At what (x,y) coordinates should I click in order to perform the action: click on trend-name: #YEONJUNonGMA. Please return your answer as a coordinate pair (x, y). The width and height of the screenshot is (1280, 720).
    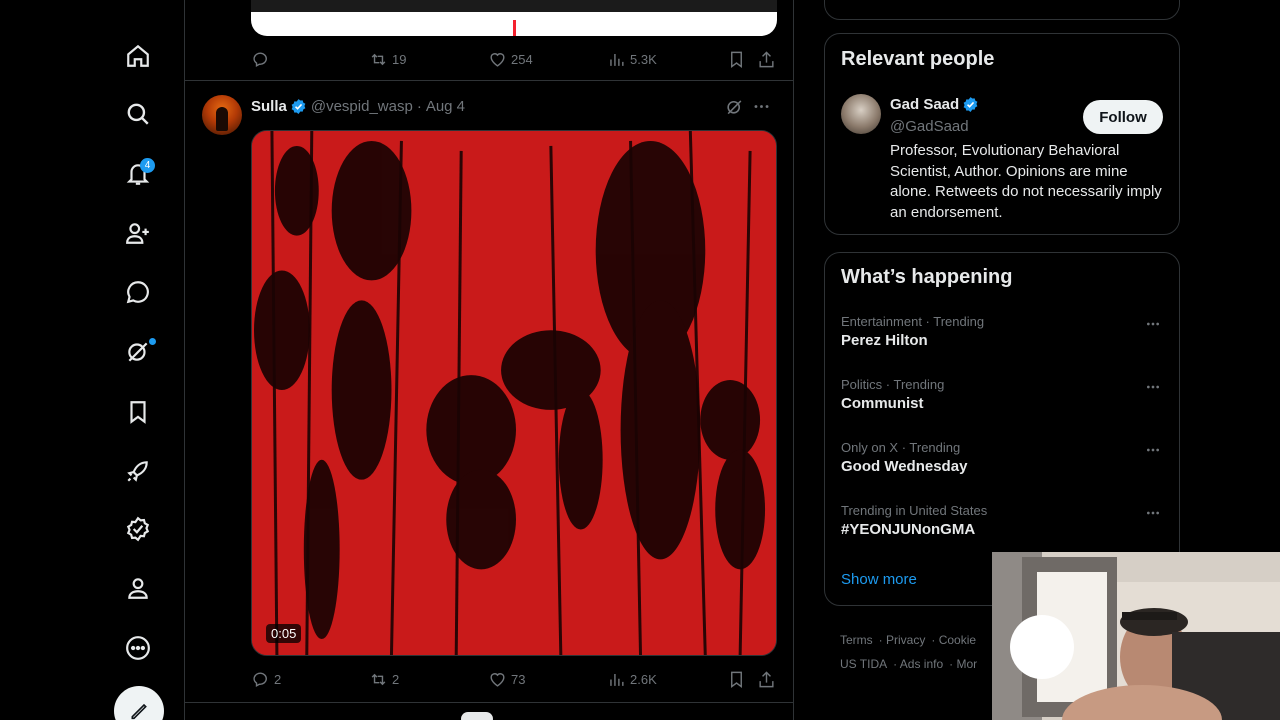
    Looking at the image, I should click on (908, 529).